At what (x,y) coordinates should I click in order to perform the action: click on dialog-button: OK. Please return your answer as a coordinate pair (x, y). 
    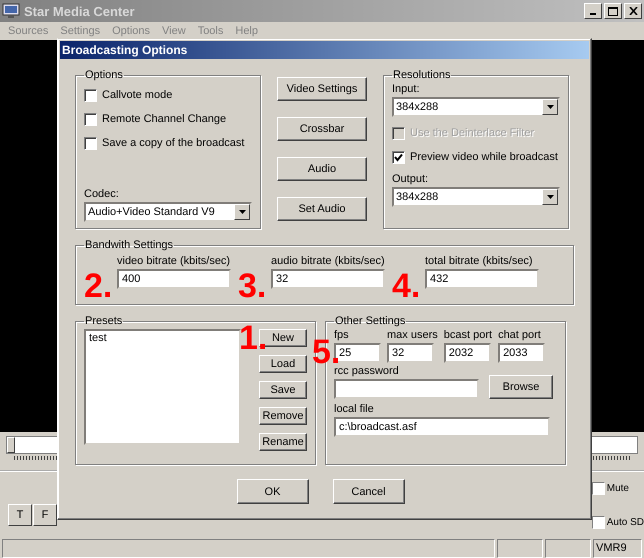
    Looking at the image, I should click on (272, 491).